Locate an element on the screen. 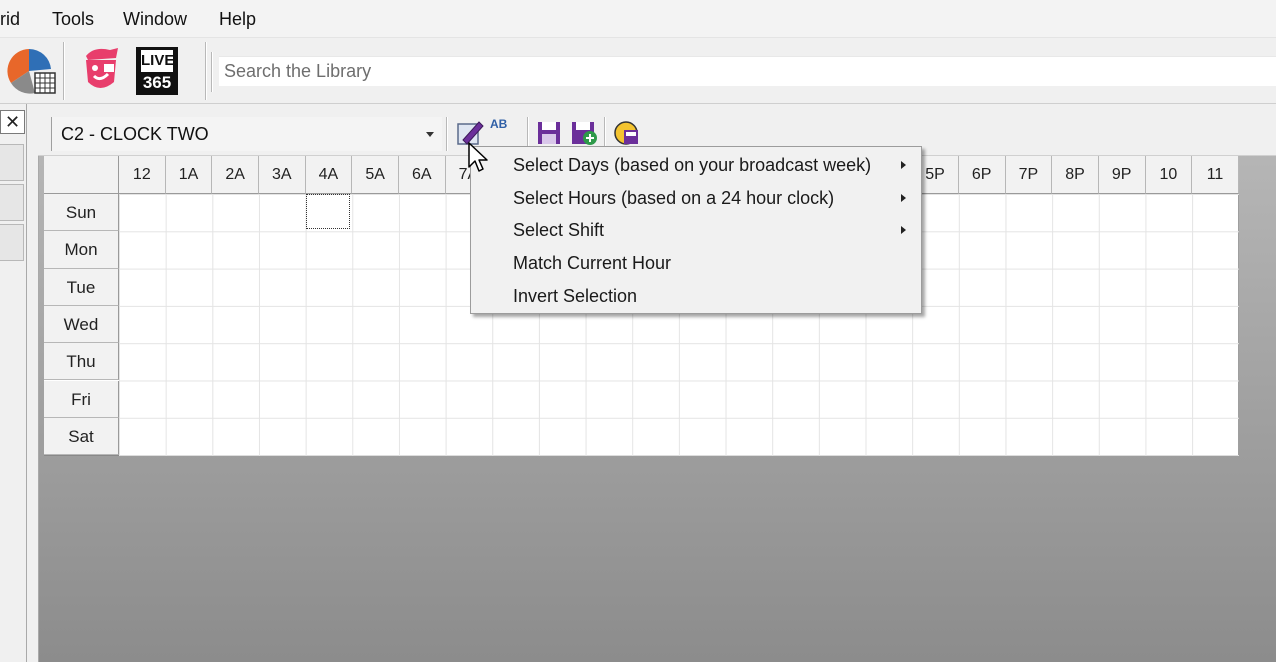 This screenshot has height=662, width=1276. hour-header: 7P is located at coordinates (1029, 175).